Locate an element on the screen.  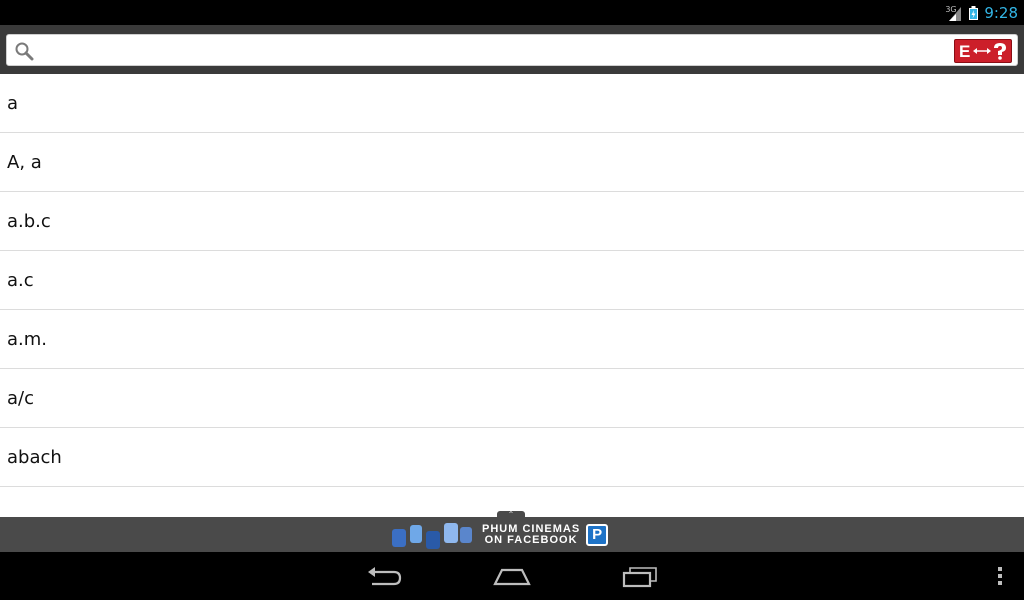
list-item: a is located at coordinates (512, 103).